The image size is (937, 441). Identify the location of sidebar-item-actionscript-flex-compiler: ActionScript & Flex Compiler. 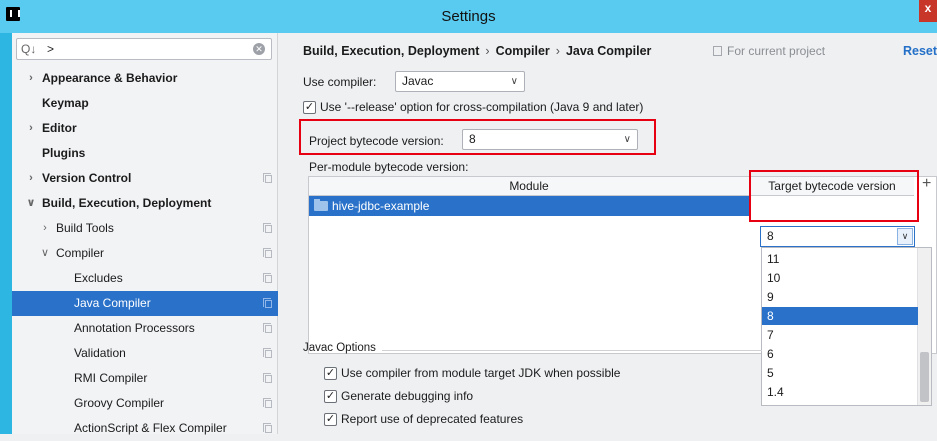
(145, 428).